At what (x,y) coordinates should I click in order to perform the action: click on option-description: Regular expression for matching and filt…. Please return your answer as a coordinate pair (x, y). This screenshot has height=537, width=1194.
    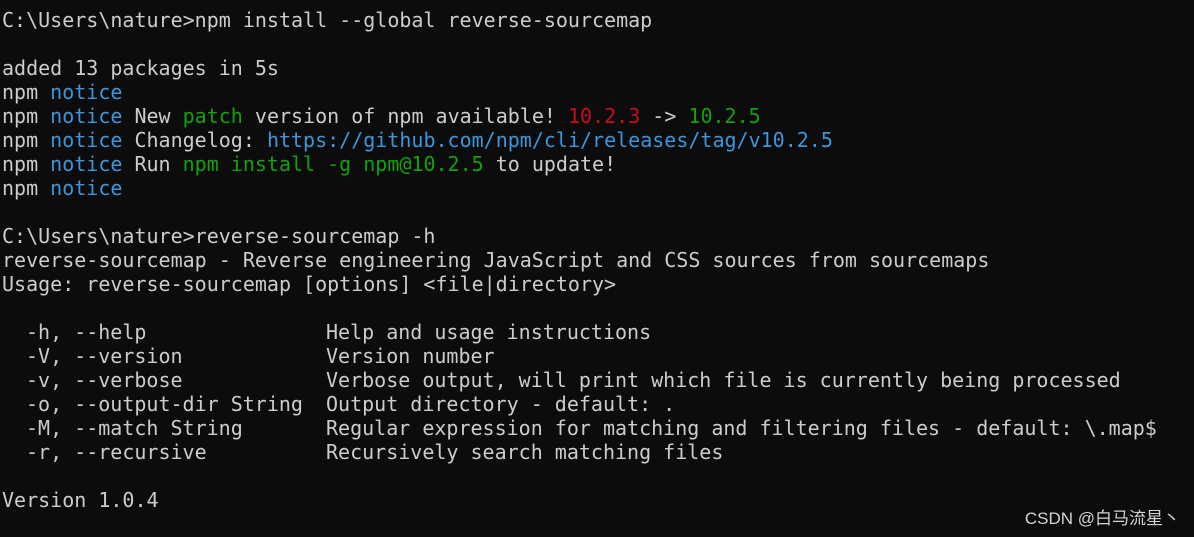
    Looking at the image, I should click on (741, 428).